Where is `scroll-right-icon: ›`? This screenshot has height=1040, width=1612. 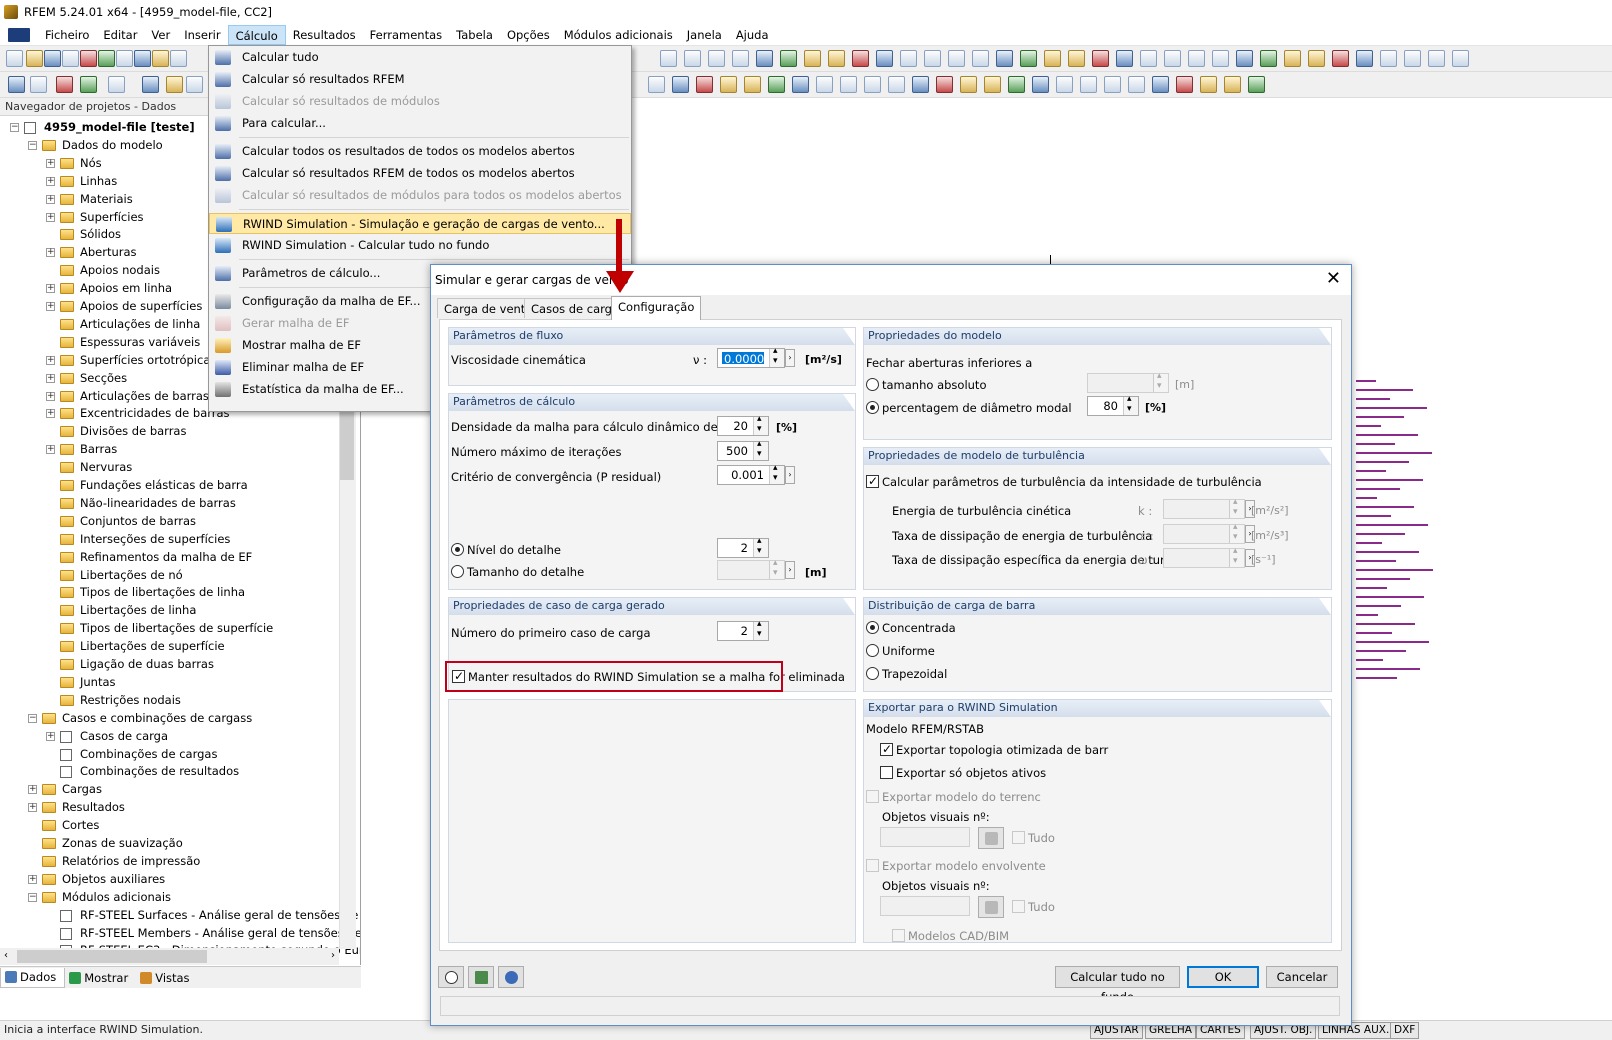
scroll-right-icon: › is located at coordinates (333, 955).